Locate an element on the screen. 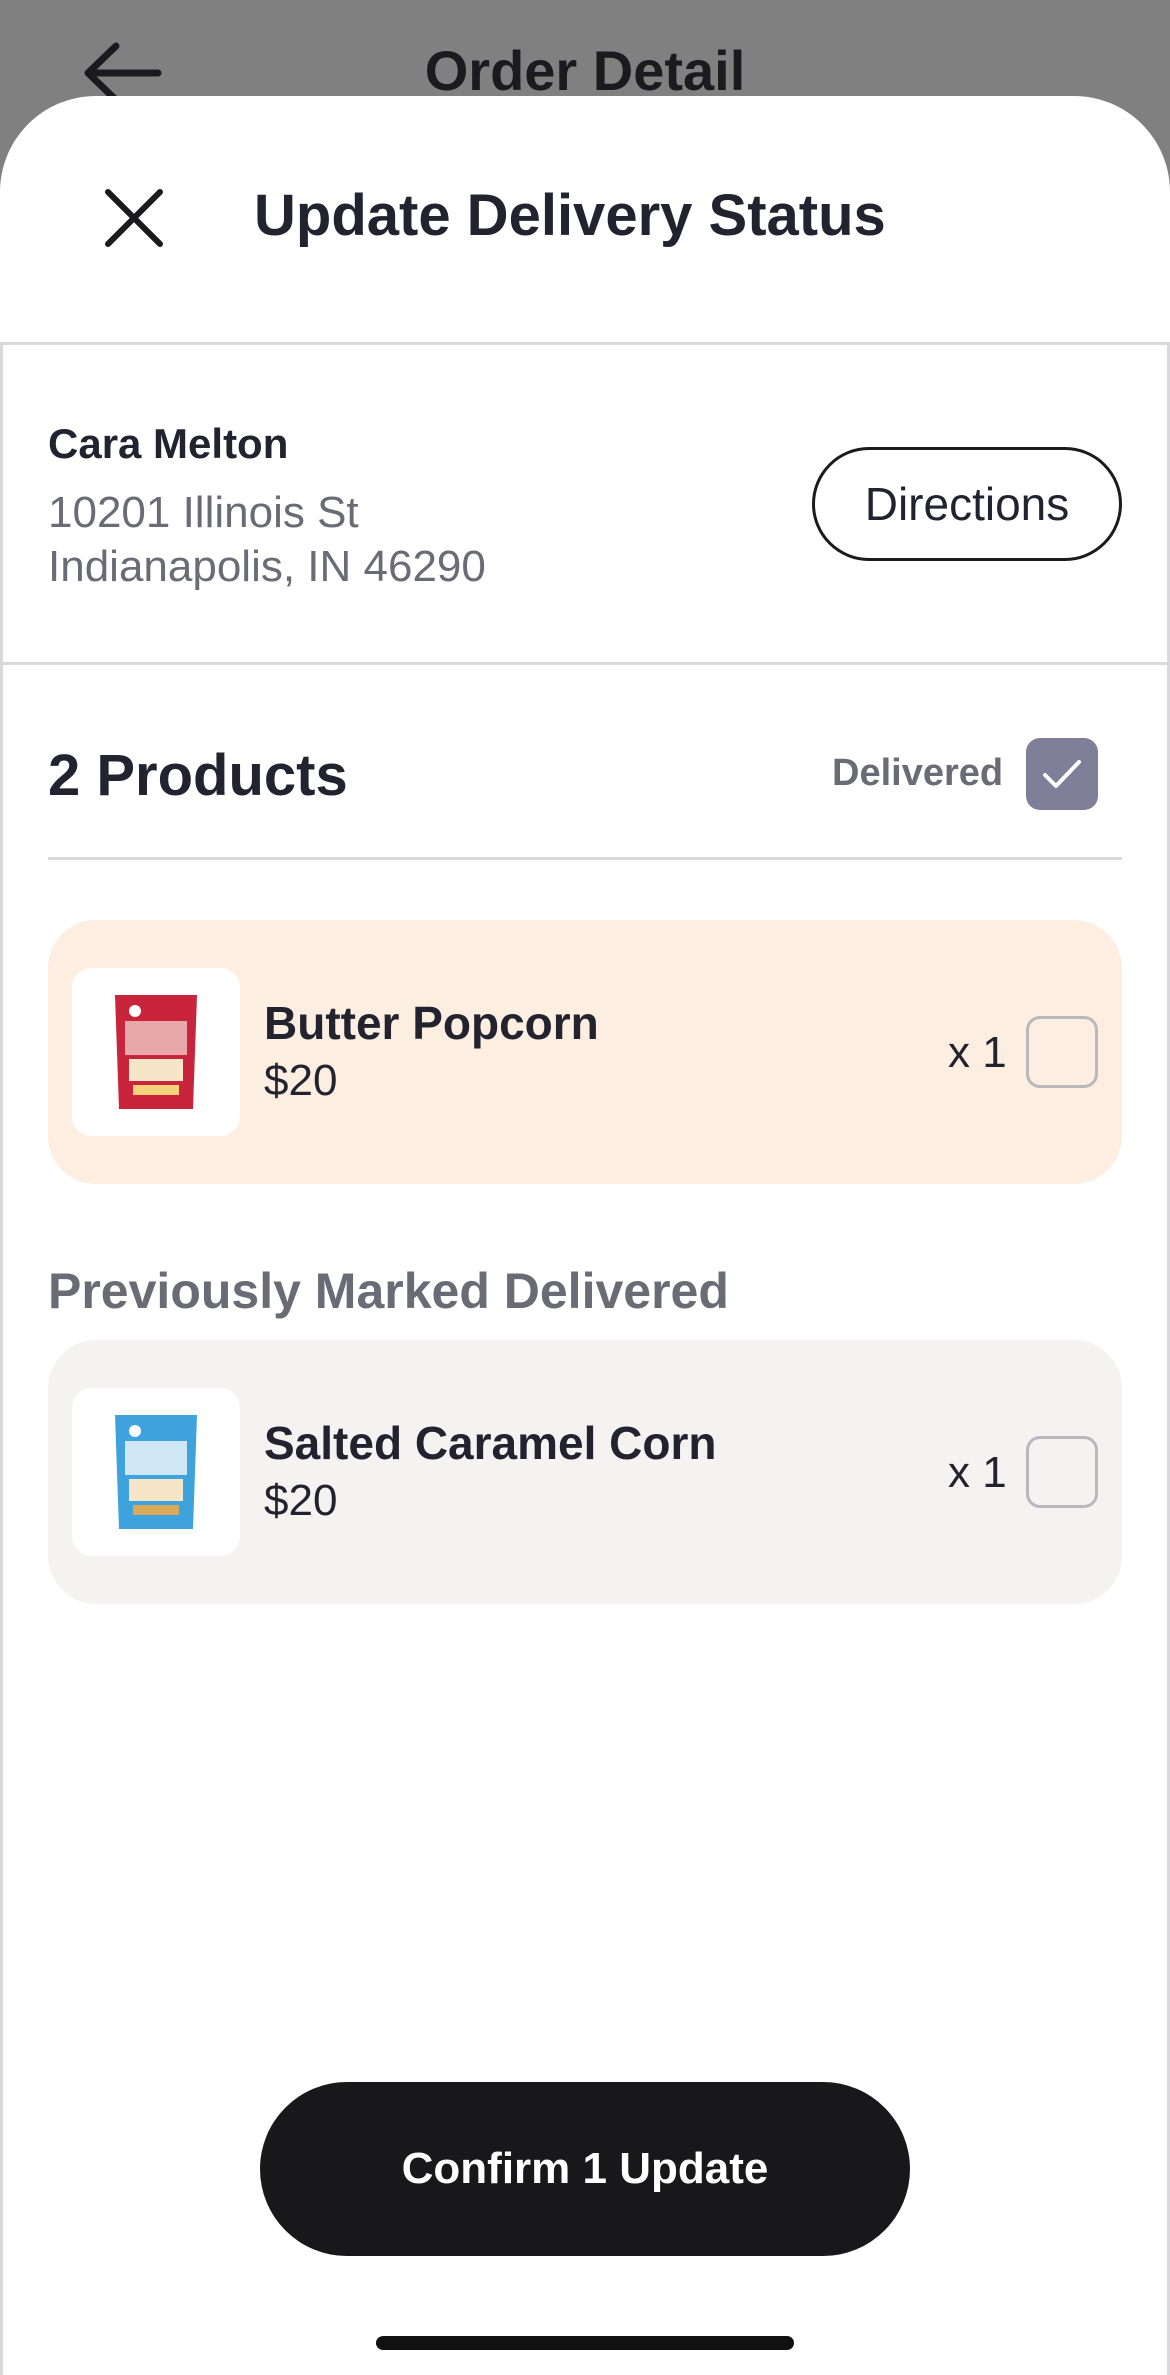  address-line-2: Indianapolis, IN 46290 is located at coordinates (267, 566).